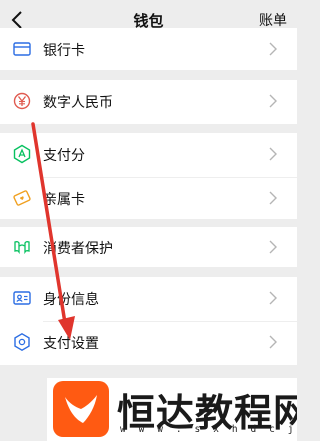  I want to click on bill-button: 账单, so click(273, 20).